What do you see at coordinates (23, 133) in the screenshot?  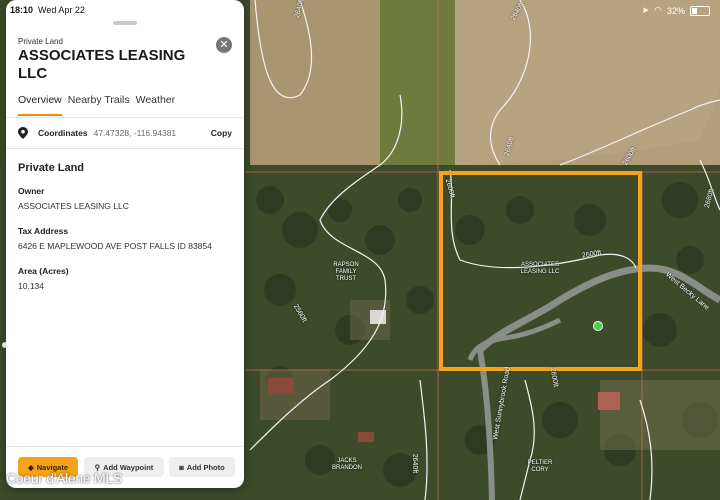 I see `map-pin-icon` at bounding box center [23, 133].